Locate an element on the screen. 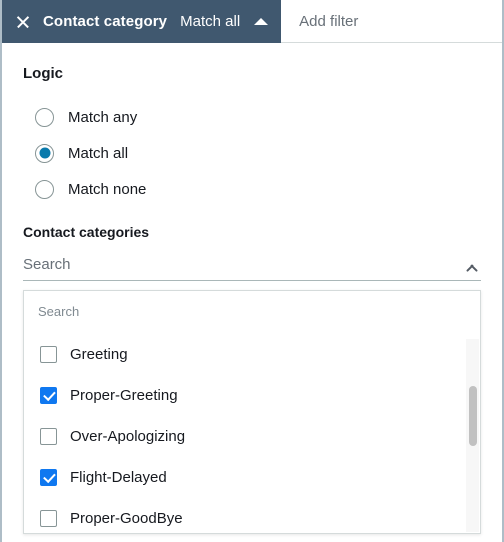 This screenshot has width=504, height=542. dropdown-search-row is located at coordinates (252, 311).